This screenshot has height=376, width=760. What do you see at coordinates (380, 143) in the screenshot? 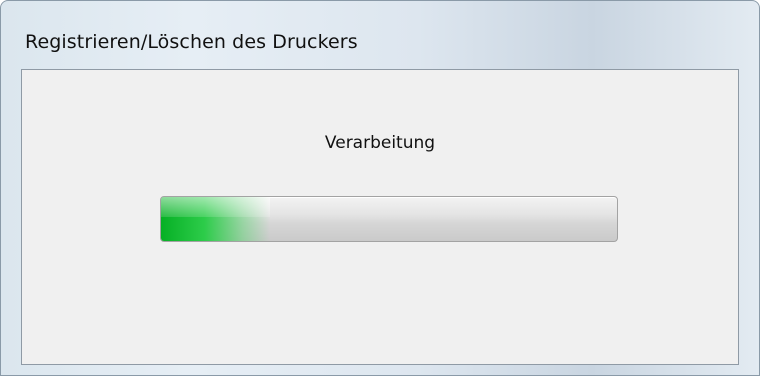
I see `status-label: Verarbeitung` at bounding box center [380, 143].